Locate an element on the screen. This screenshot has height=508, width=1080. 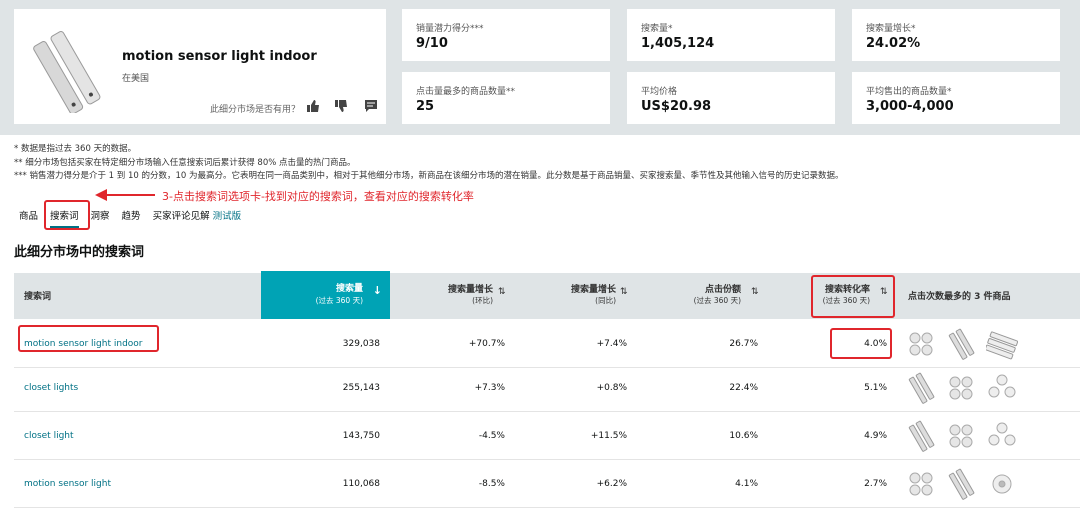
sort-down-icon: ↓ is located at coordinates (377, 290).